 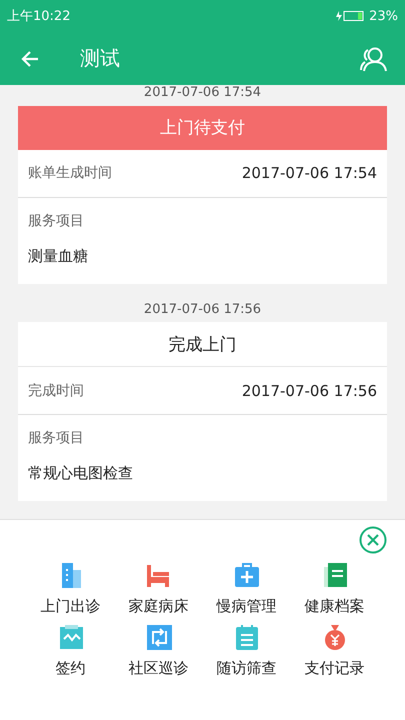 What do you see at coordinates (350, 16) in the screenshot?
I see `battery-icon` at bounding box center [350, 16].